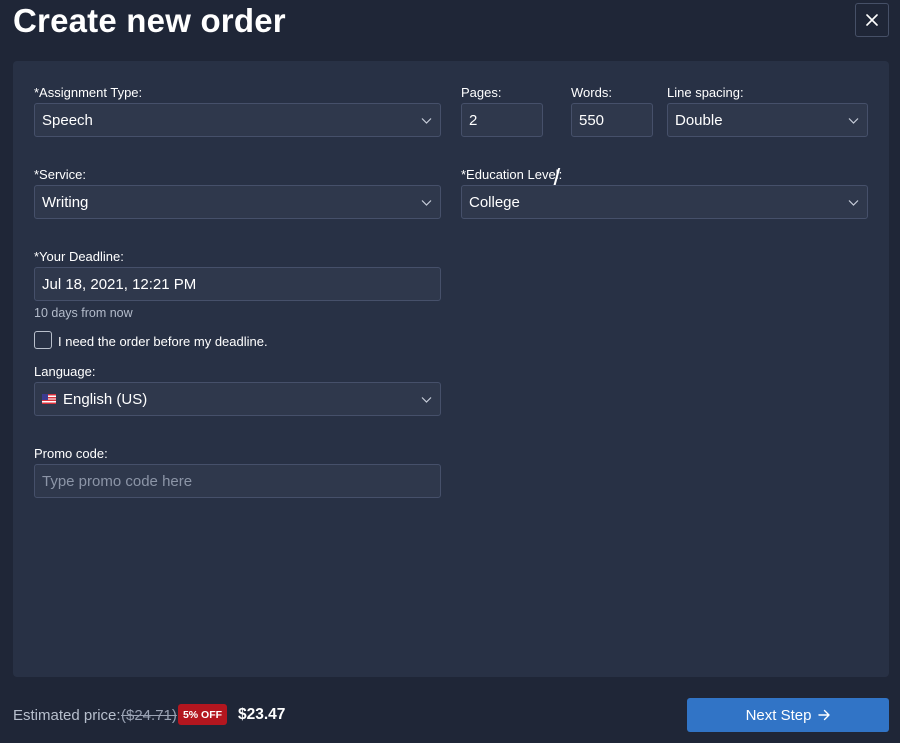 The height and width of the screenshot is (743, 900). I want to click on close-icon, so click(872, 20).